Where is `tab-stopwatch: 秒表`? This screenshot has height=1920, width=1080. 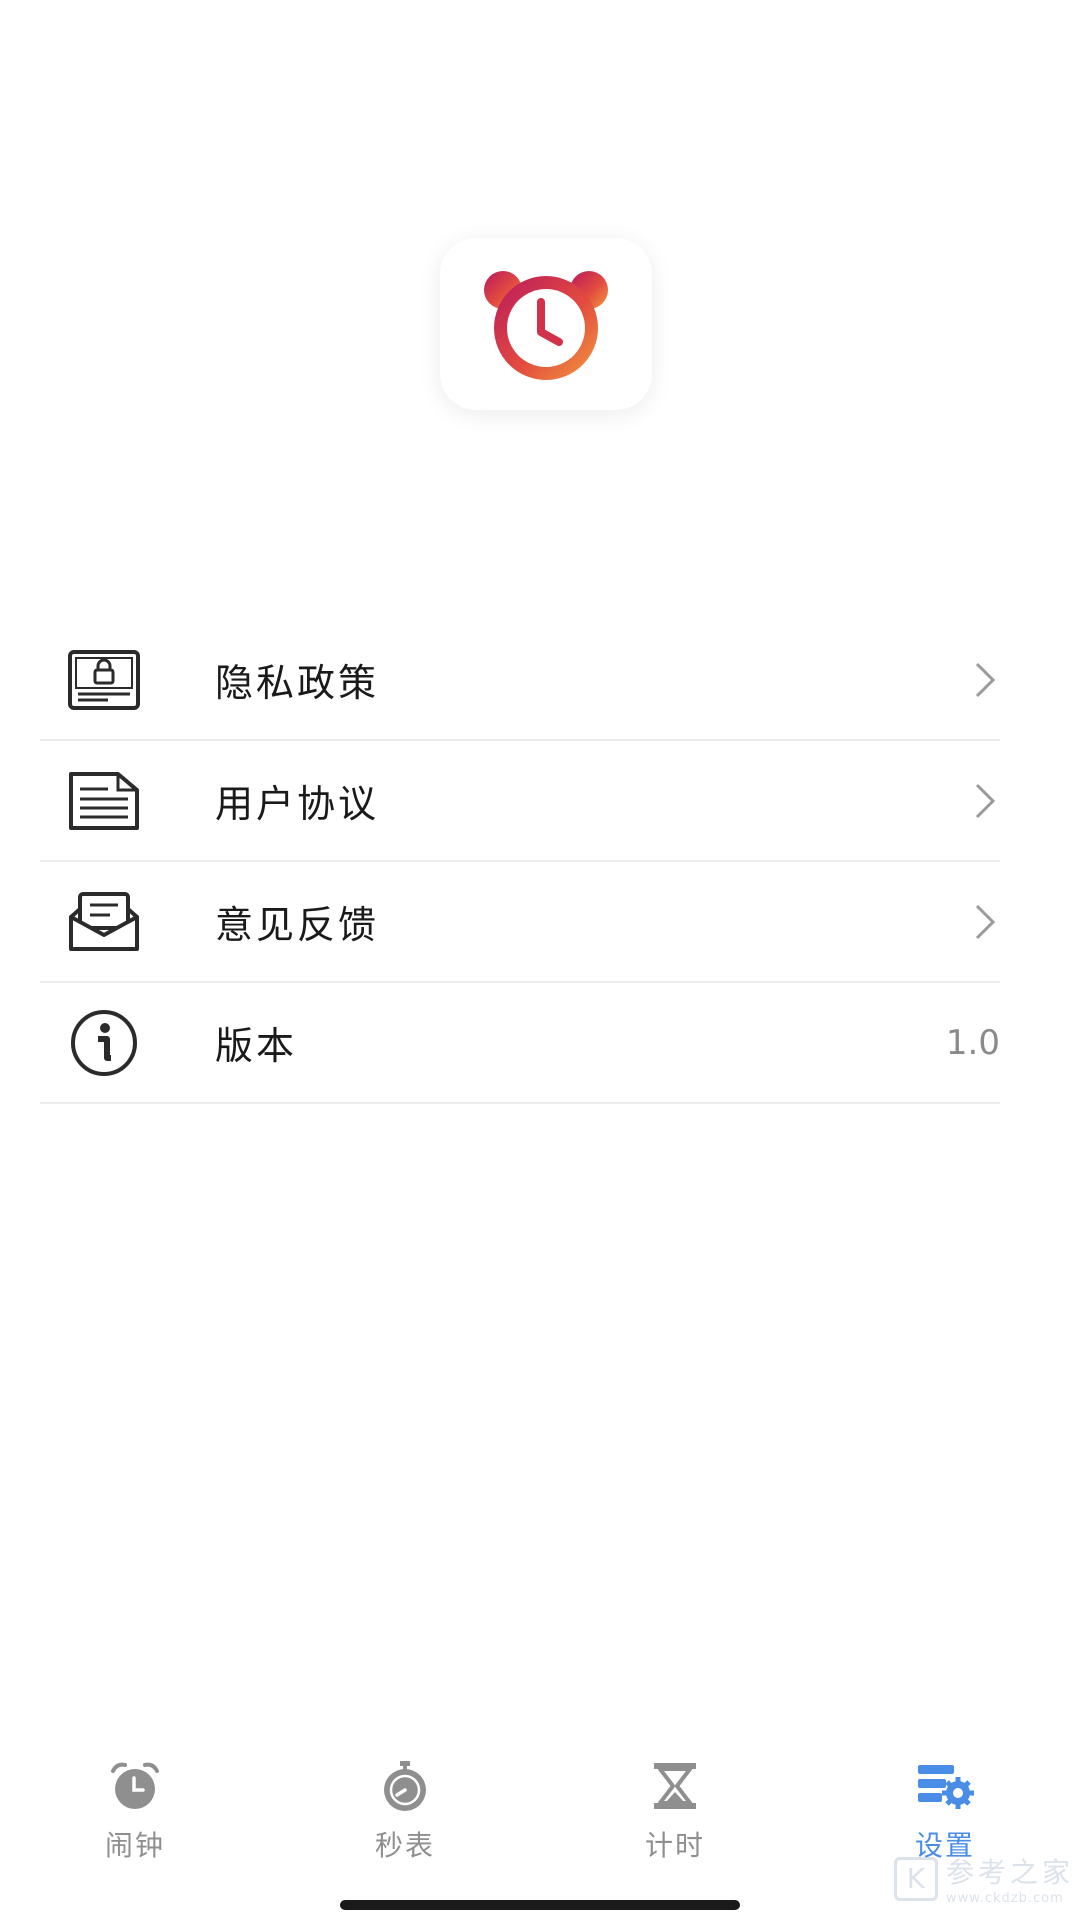
tab-stopwatch: 秒表 is located at coordinates (405, 1805).